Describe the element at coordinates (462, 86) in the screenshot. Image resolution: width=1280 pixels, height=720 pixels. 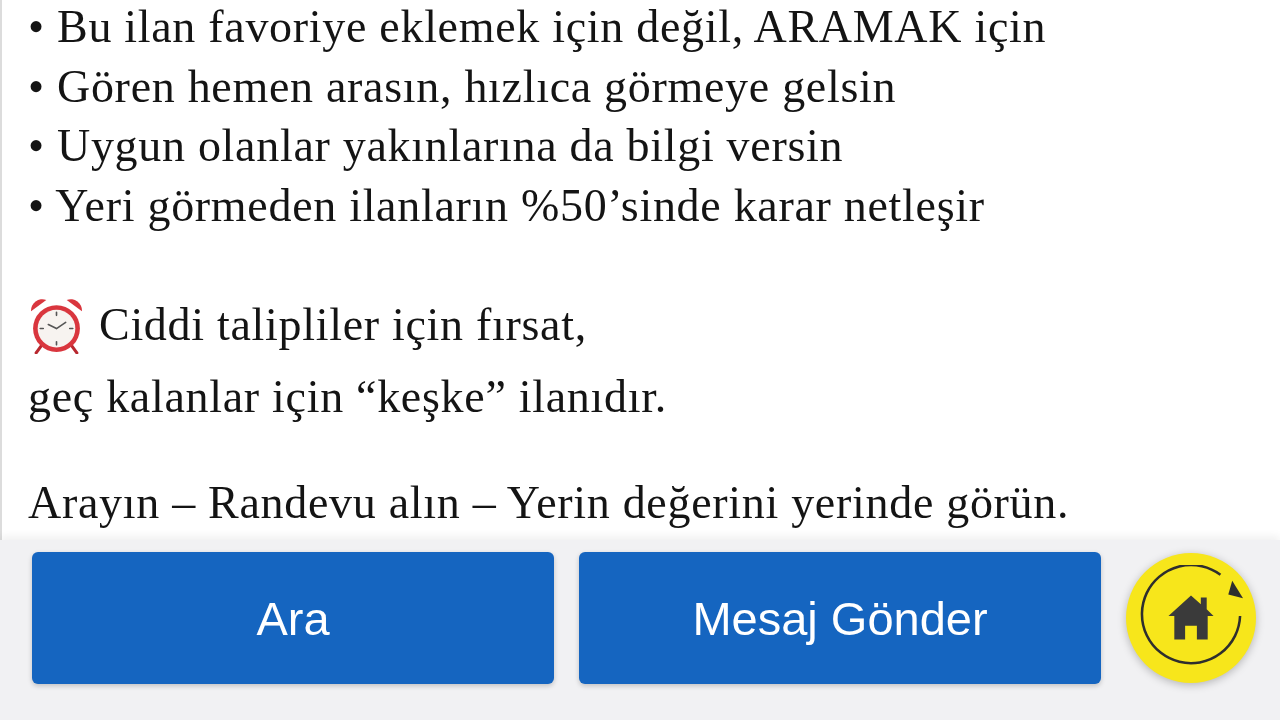
I see `bullet-text: • Gören hemen arasın, hızlıca görmeye gelsin` at that location.